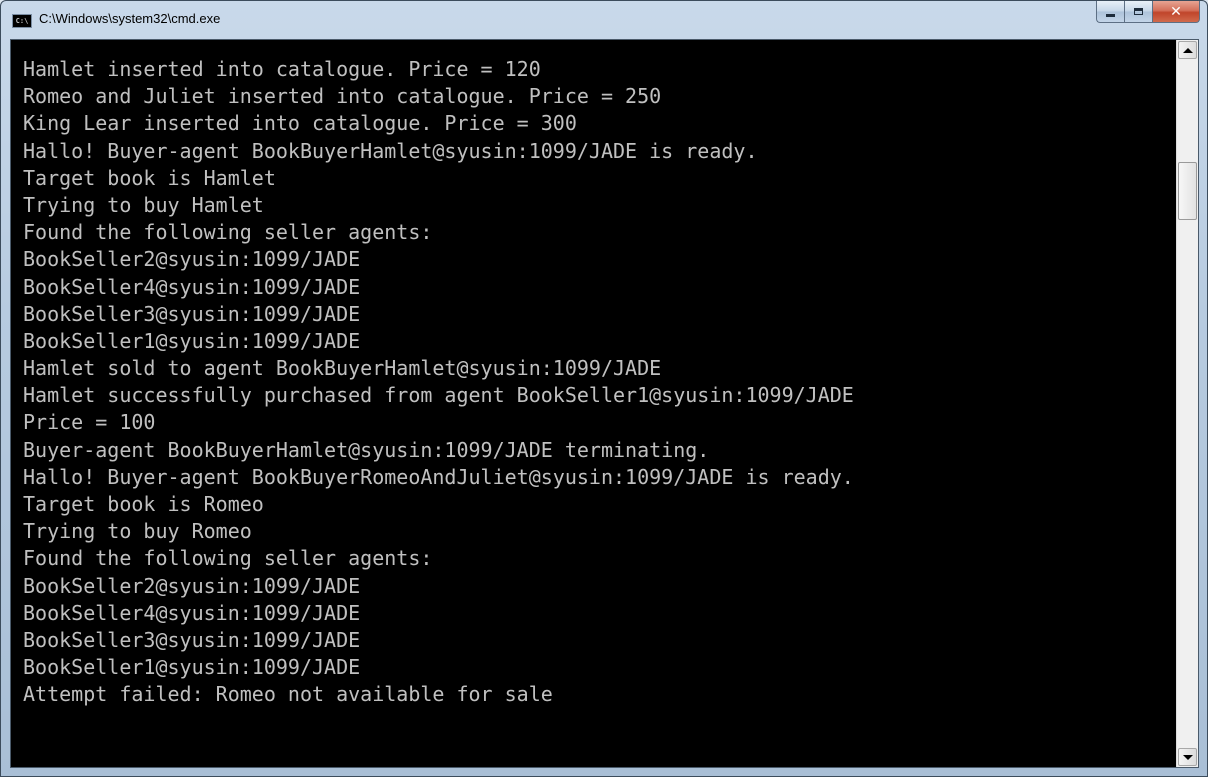 This screenshot has height=777, width=1208. I want to click on close-button: ✕, so click(1176, 12).